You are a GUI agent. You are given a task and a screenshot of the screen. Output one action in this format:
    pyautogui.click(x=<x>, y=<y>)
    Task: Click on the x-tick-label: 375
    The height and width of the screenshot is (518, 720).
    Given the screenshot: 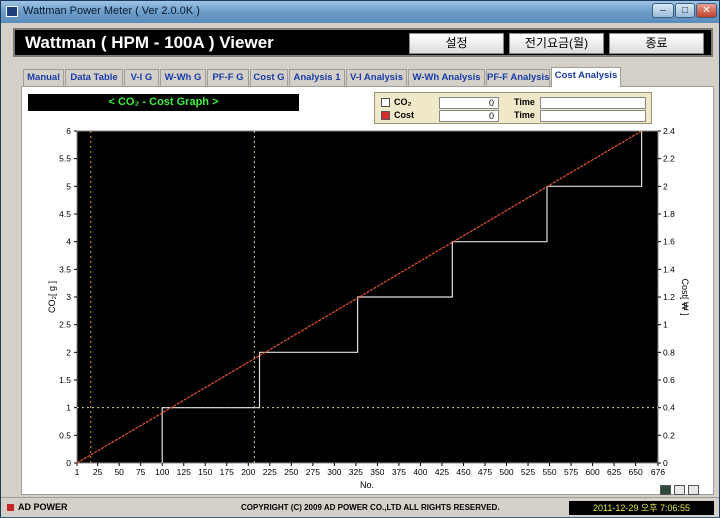 What is the action you would take?
    pyautogui.click(x=399, y=472)
    